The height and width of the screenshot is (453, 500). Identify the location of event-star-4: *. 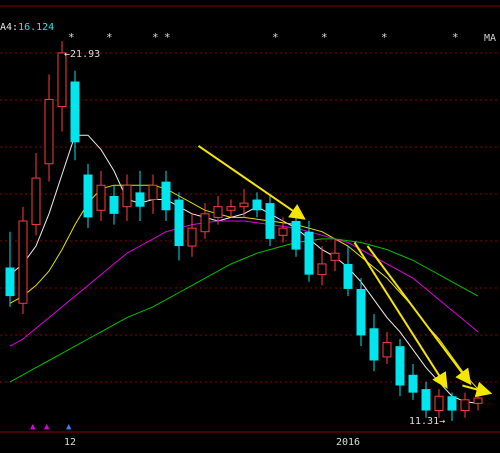
(167, 37).